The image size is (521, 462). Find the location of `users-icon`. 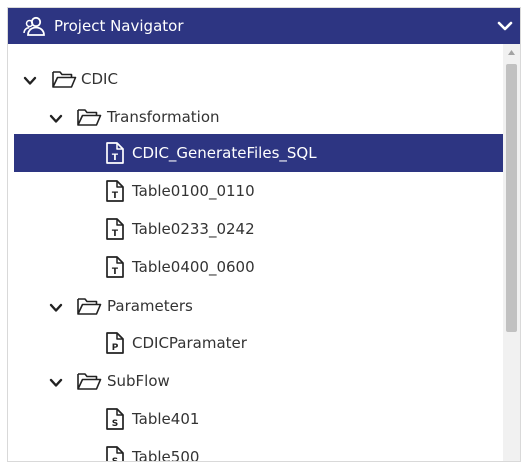

users-icon is located at coordinates (34, 26).